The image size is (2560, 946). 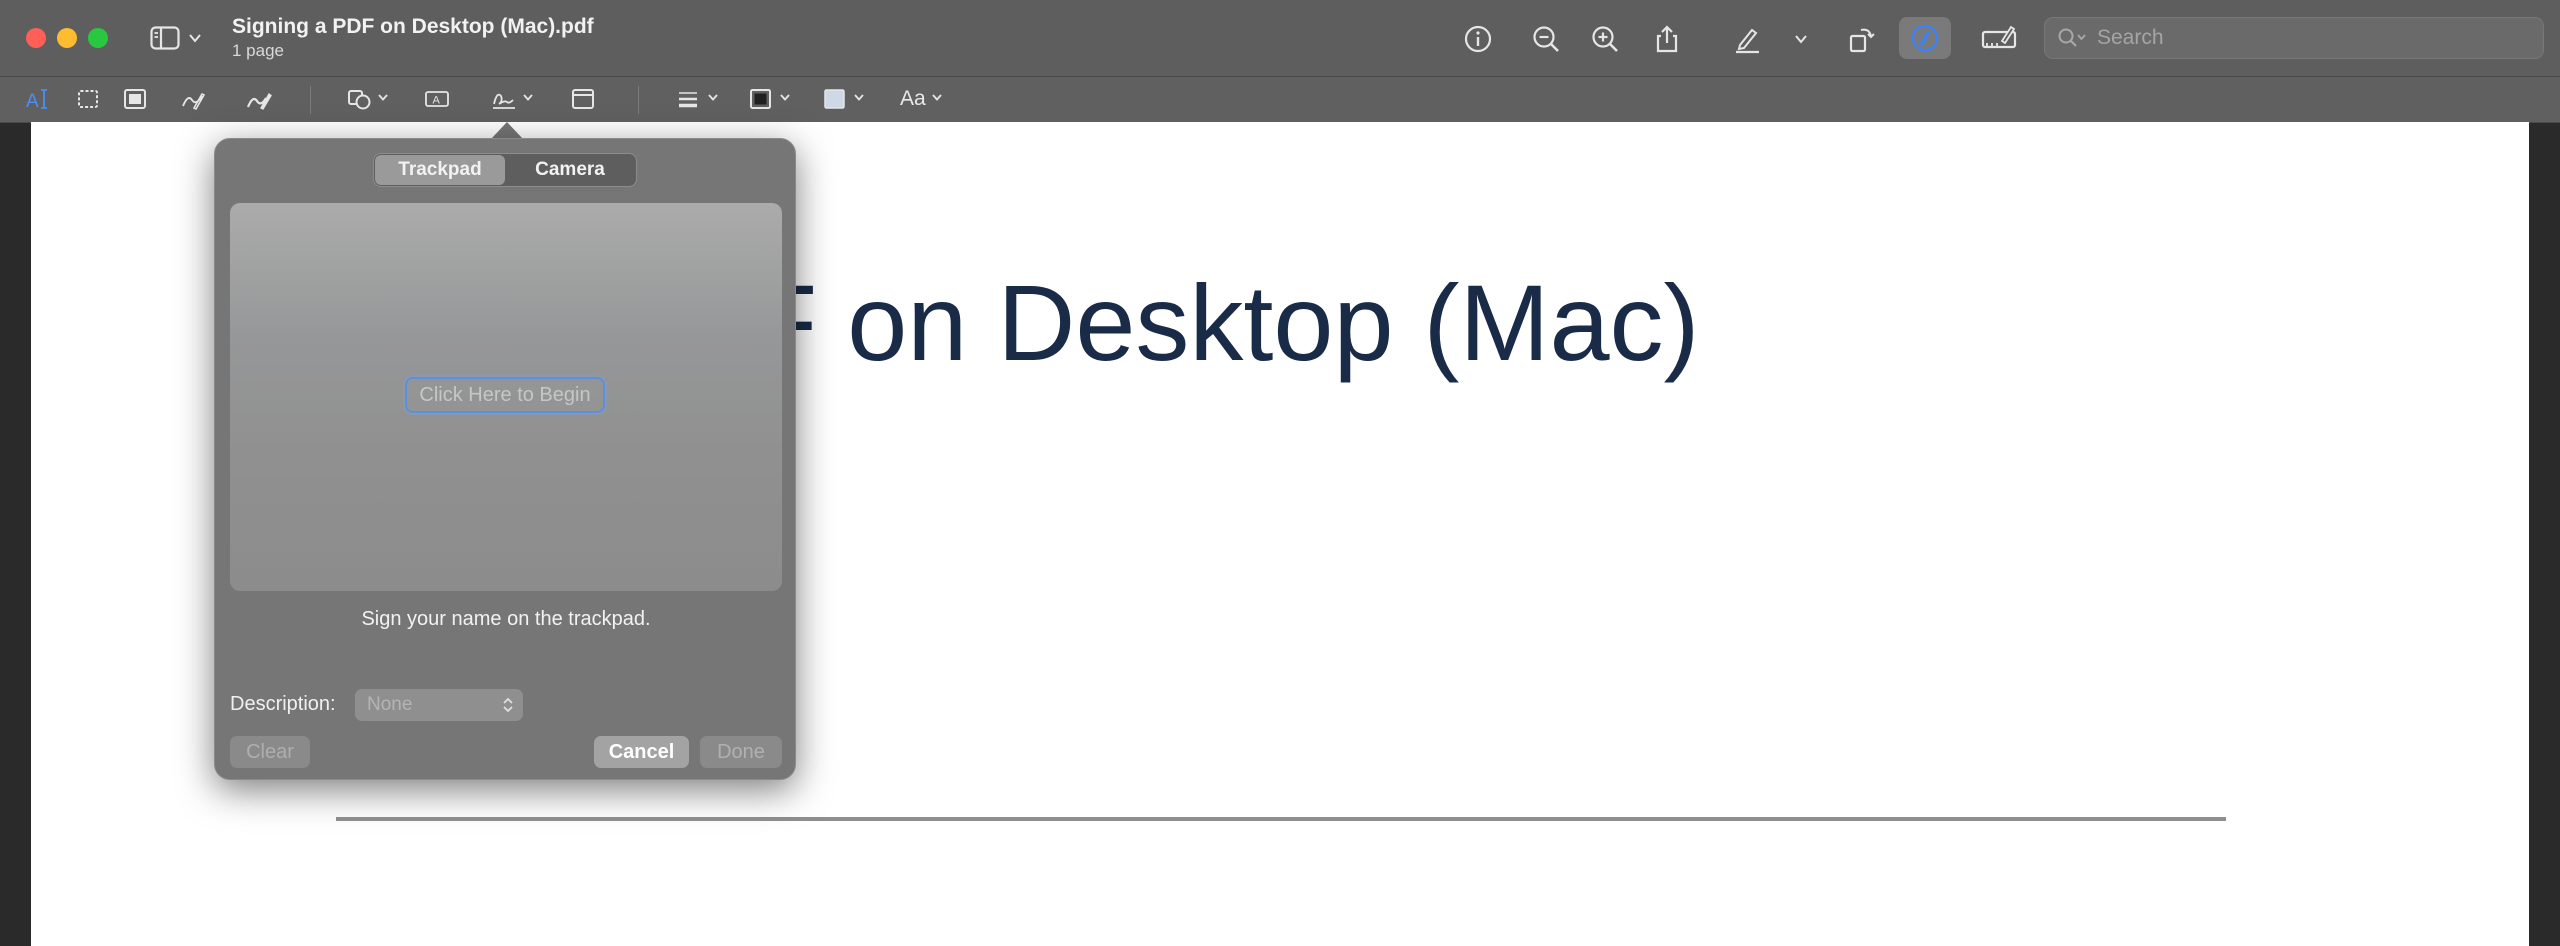 I want to click on info-icon, so click(x=1478, y=39).